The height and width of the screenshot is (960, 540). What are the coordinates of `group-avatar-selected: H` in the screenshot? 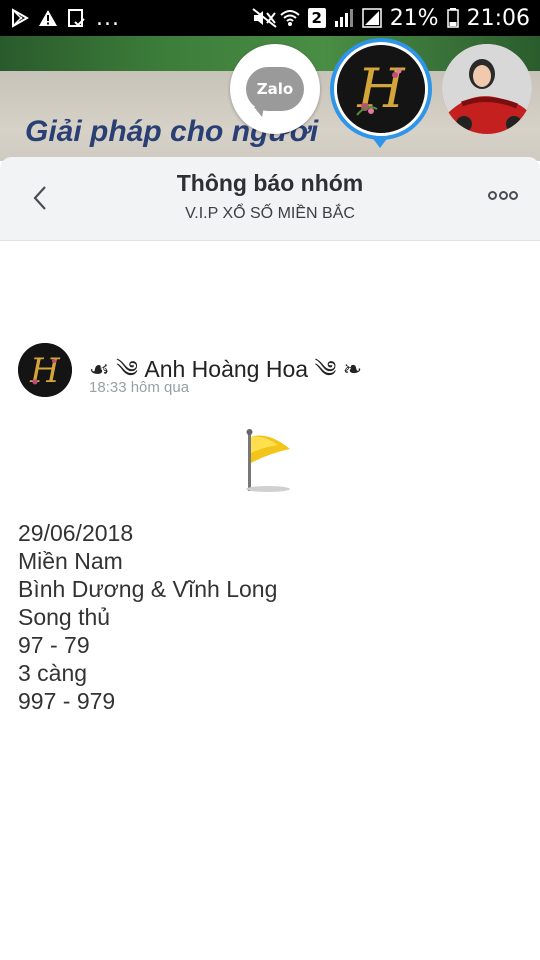 It's located at (381, 89).